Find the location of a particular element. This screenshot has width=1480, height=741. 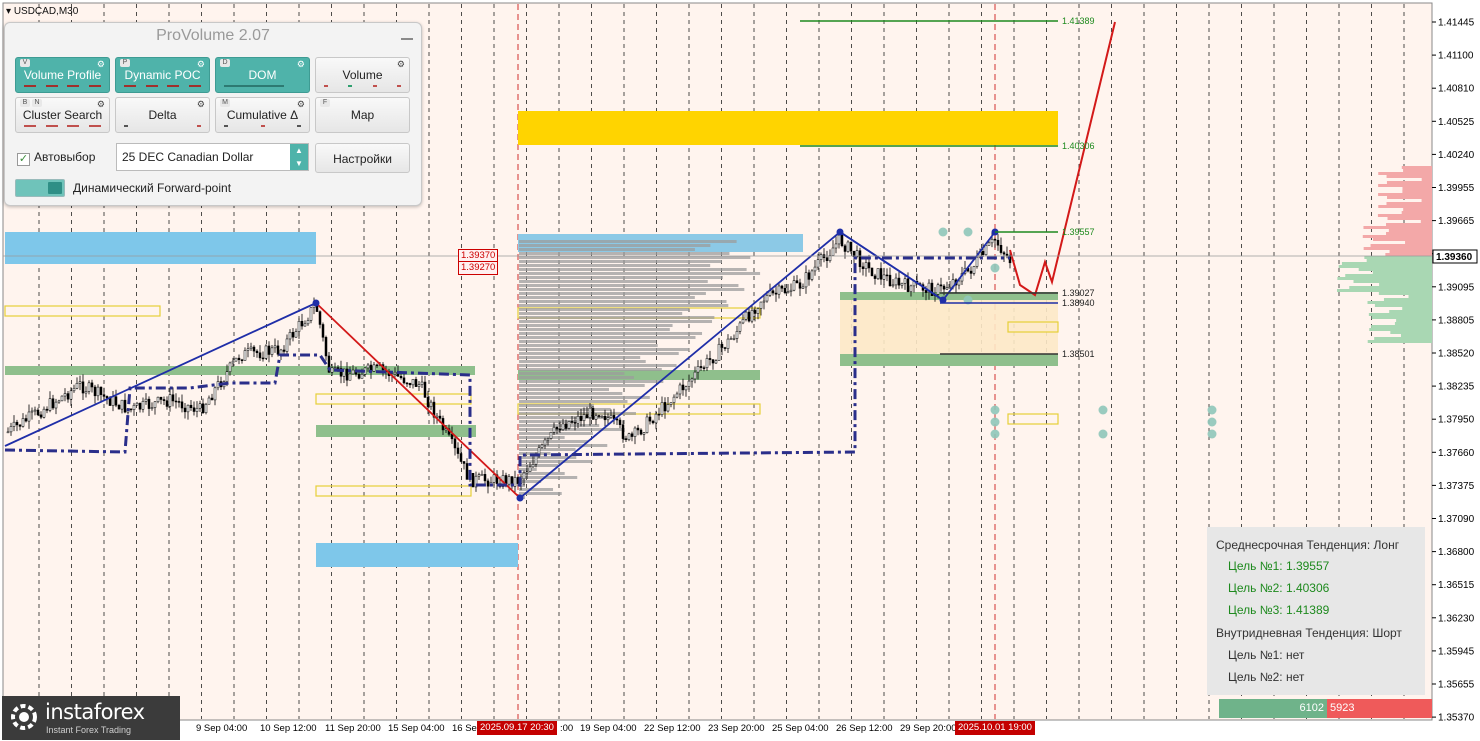

support-band is located at coordinates (949, 360).